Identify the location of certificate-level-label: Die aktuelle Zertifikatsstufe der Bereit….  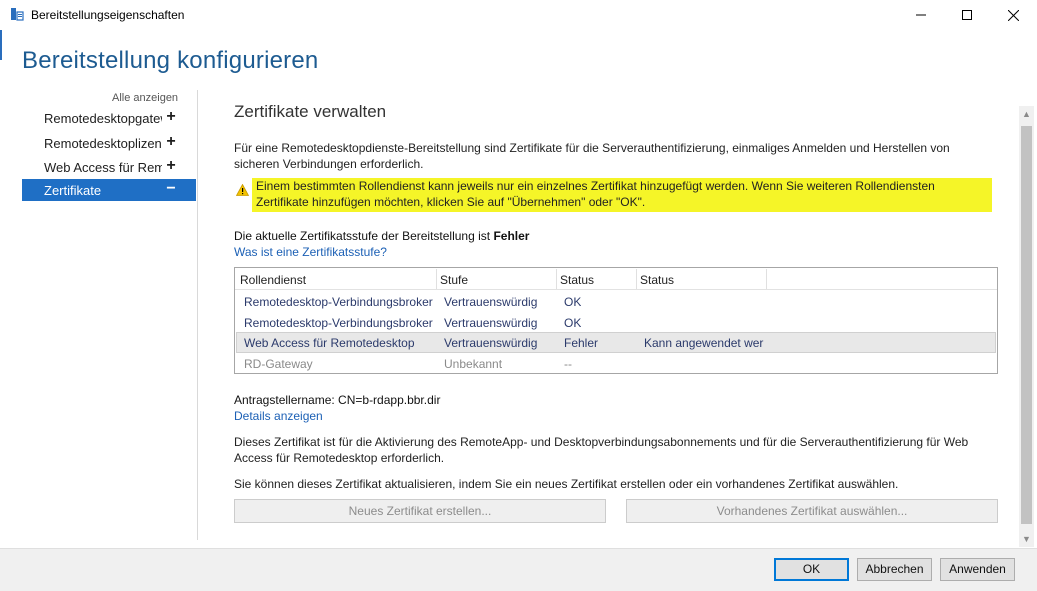
(364, 236).